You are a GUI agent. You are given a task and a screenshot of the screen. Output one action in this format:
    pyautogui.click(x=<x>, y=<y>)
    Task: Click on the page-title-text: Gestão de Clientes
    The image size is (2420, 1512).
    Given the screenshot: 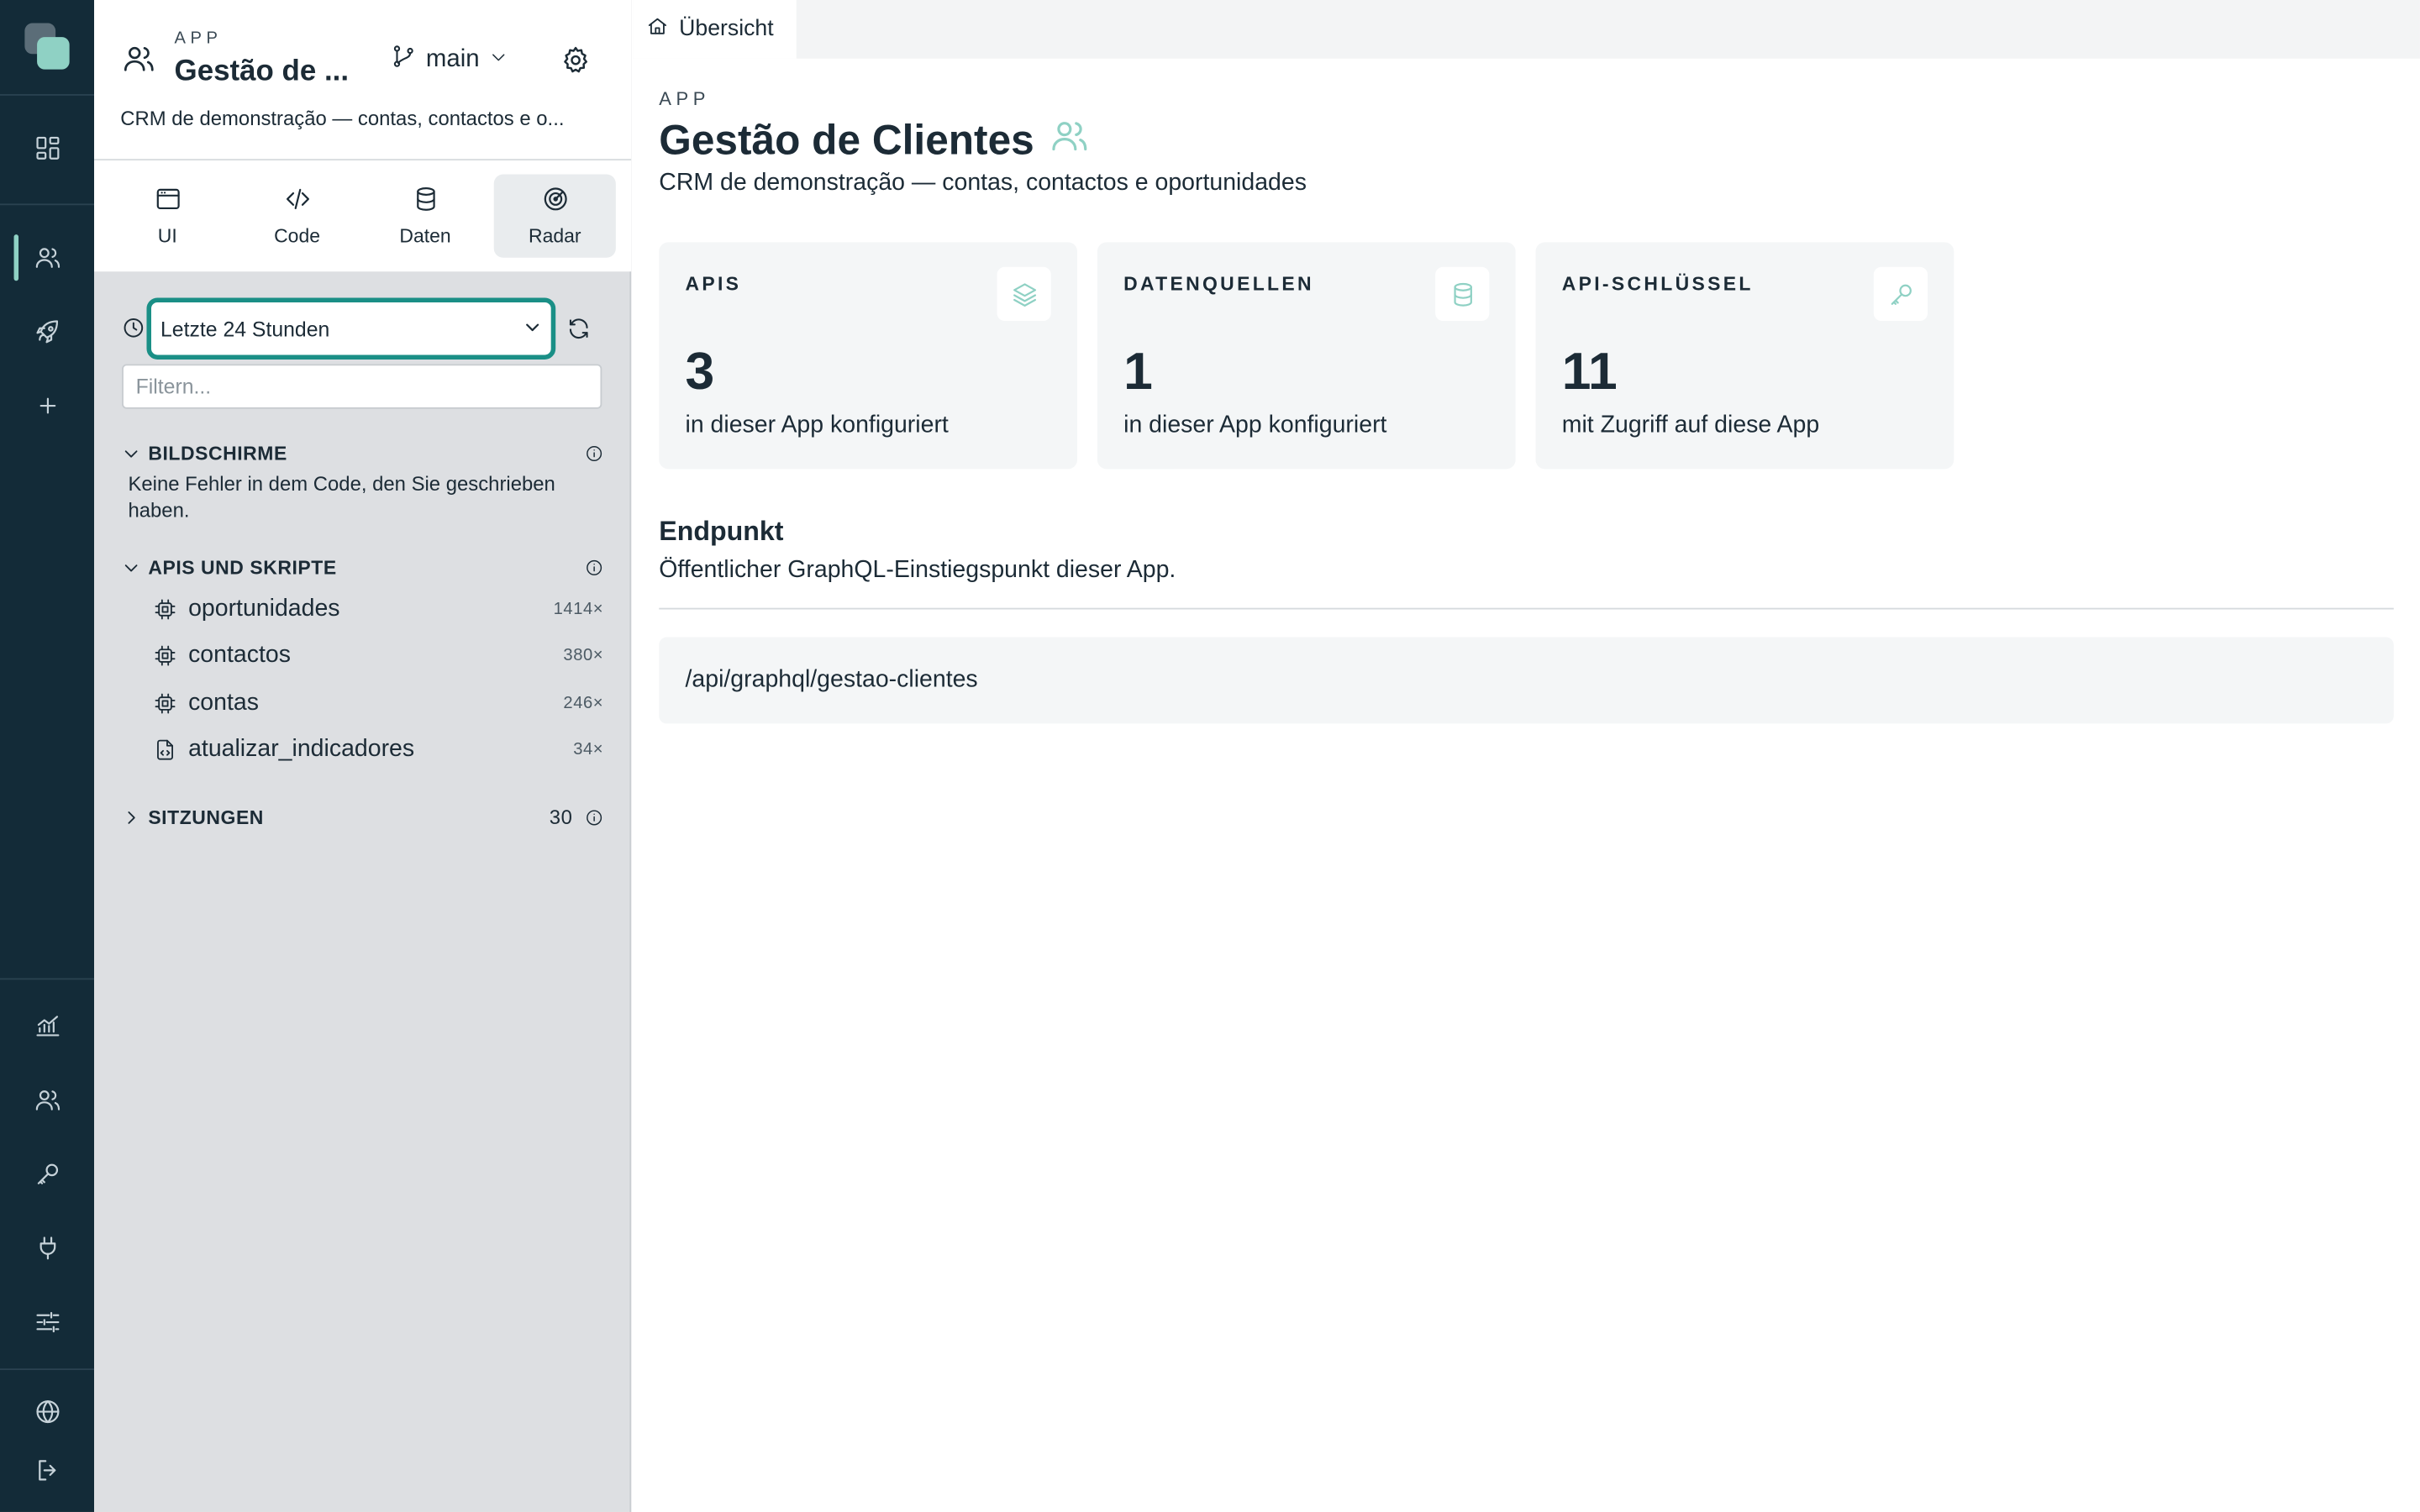 What is the action you would take?
    pyautogui.click(x=846, y=139)
    